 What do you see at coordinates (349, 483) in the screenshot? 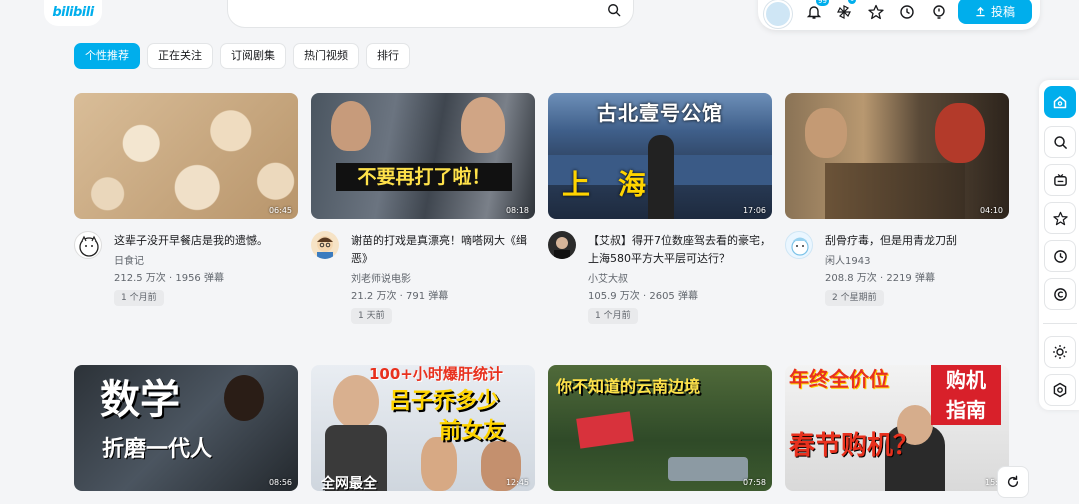
I see `thumbnail-subcaption: 全网最全` at bounding box center [349, 483].